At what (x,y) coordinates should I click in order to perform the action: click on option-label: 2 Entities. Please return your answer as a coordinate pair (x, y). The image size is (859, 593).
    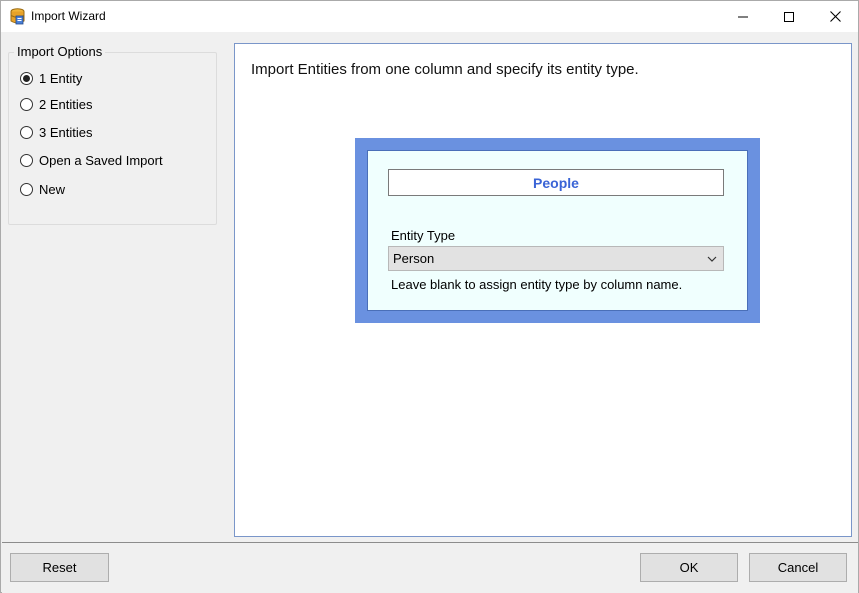
    Looking at the image, I should click on (66, 104).